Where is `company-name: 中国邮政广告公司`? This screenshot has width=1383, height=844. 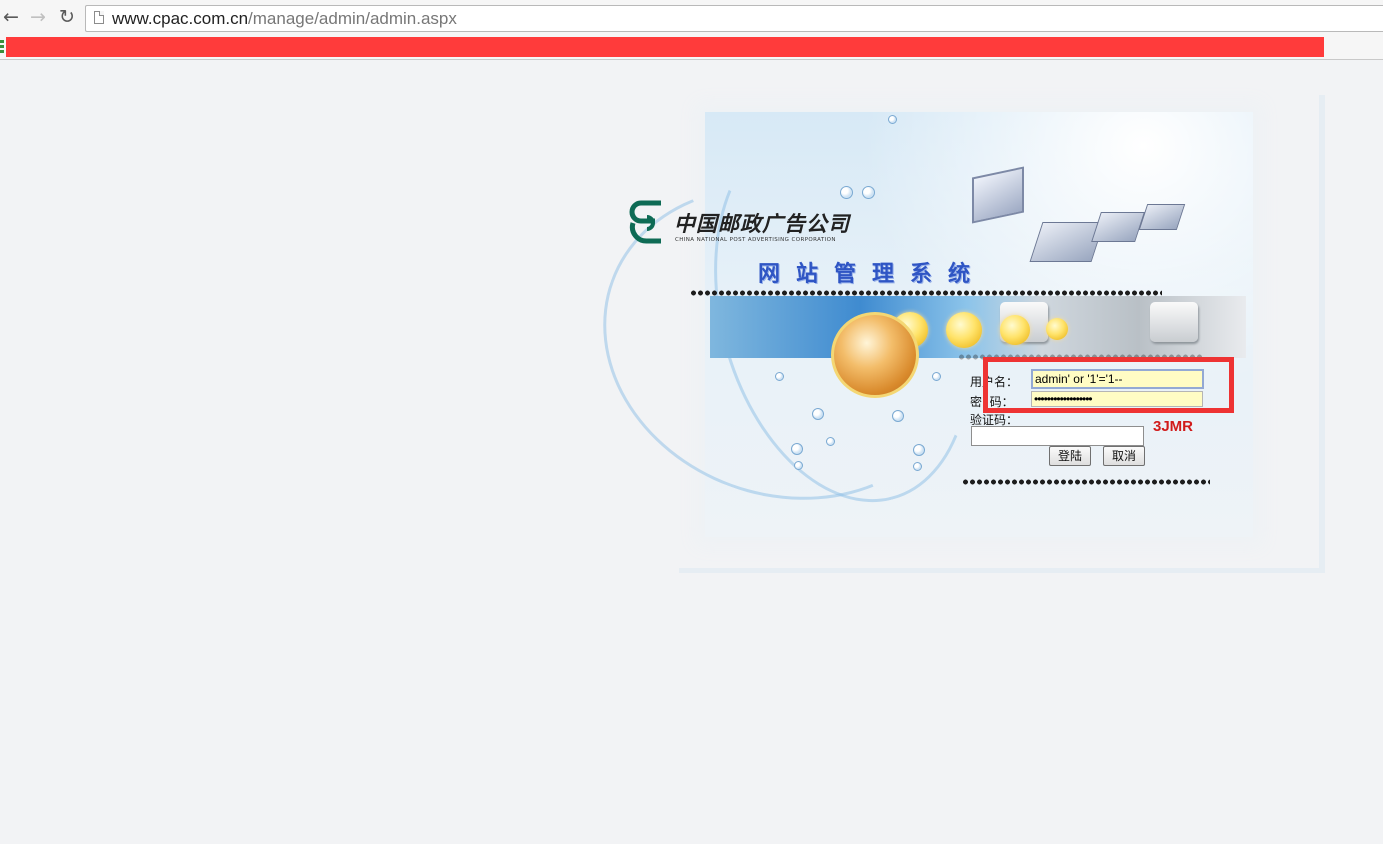
company-name: 中国邮政广告公司 is located at coordinates (762, 224).